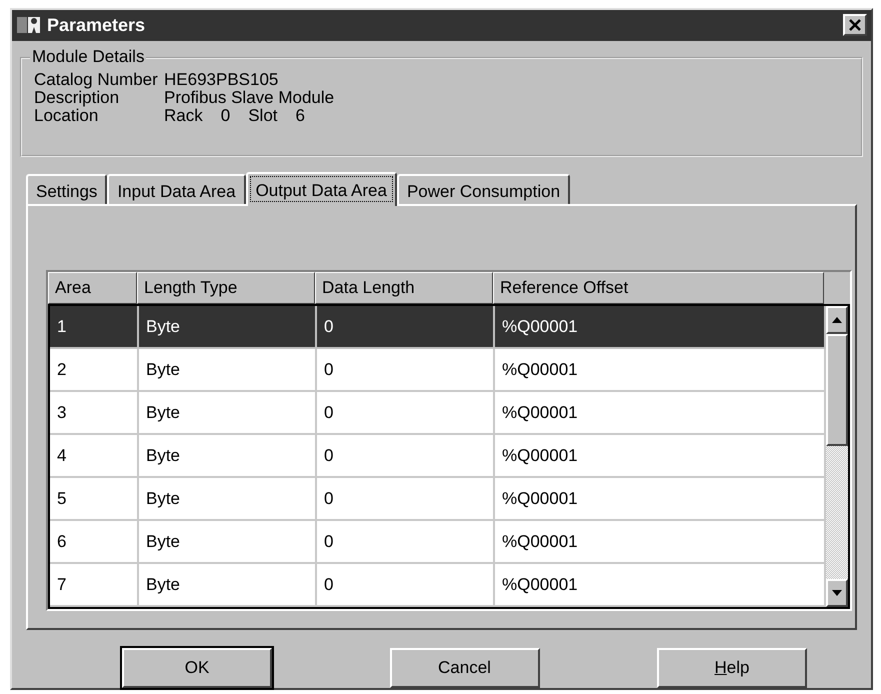 The height and width of the screenshot is (694, 881). Describe the element at coordinates (183, 115) in the screenshot. I see `field-label: Rack` at that location.